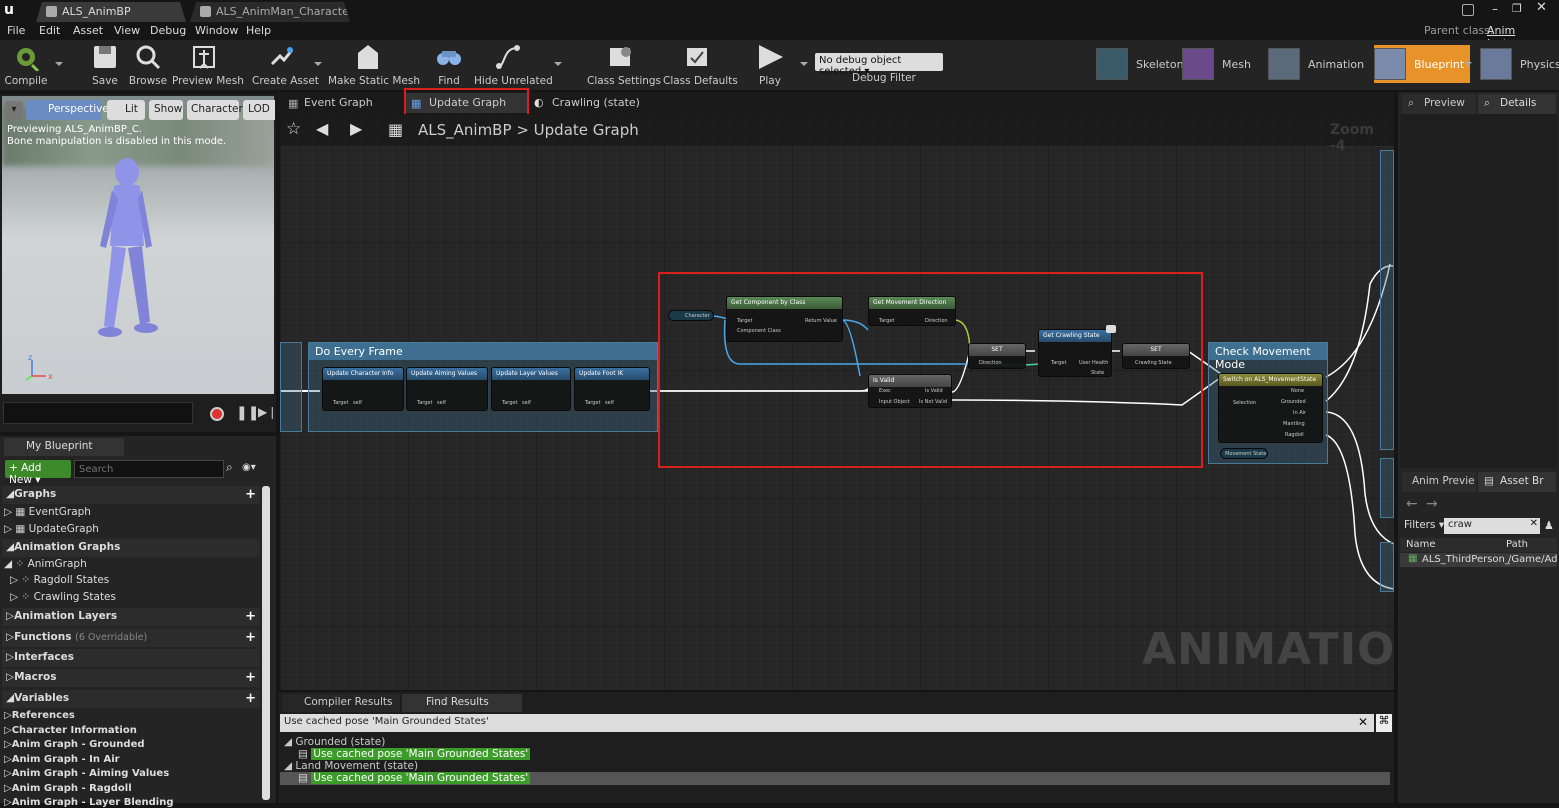 The height and width of the screenshot is (808, 1559). Describe the element at coordinates (804, 64) in the screenshot. I see `play-dropdown` at that location.